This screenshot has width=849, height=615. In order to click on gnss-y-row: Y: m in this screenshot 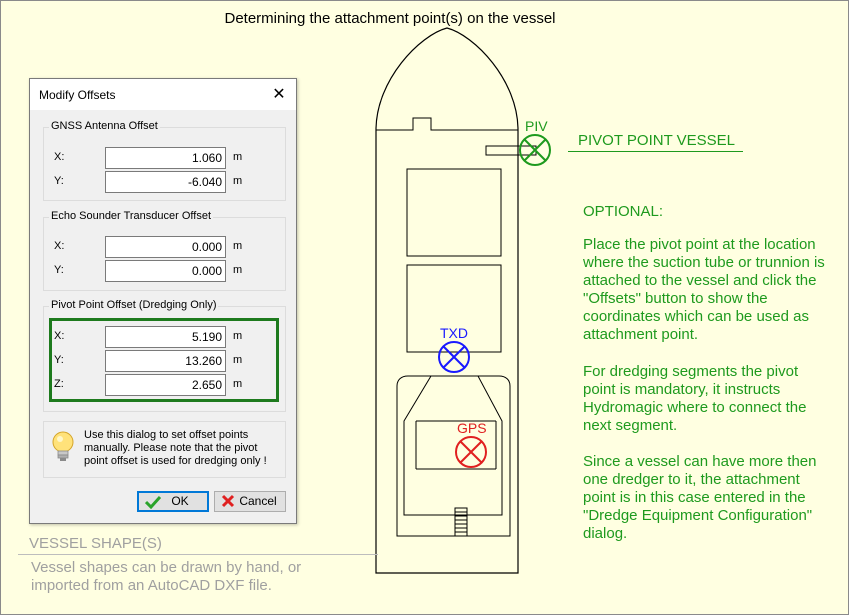, I will do `click(164, 182)`.